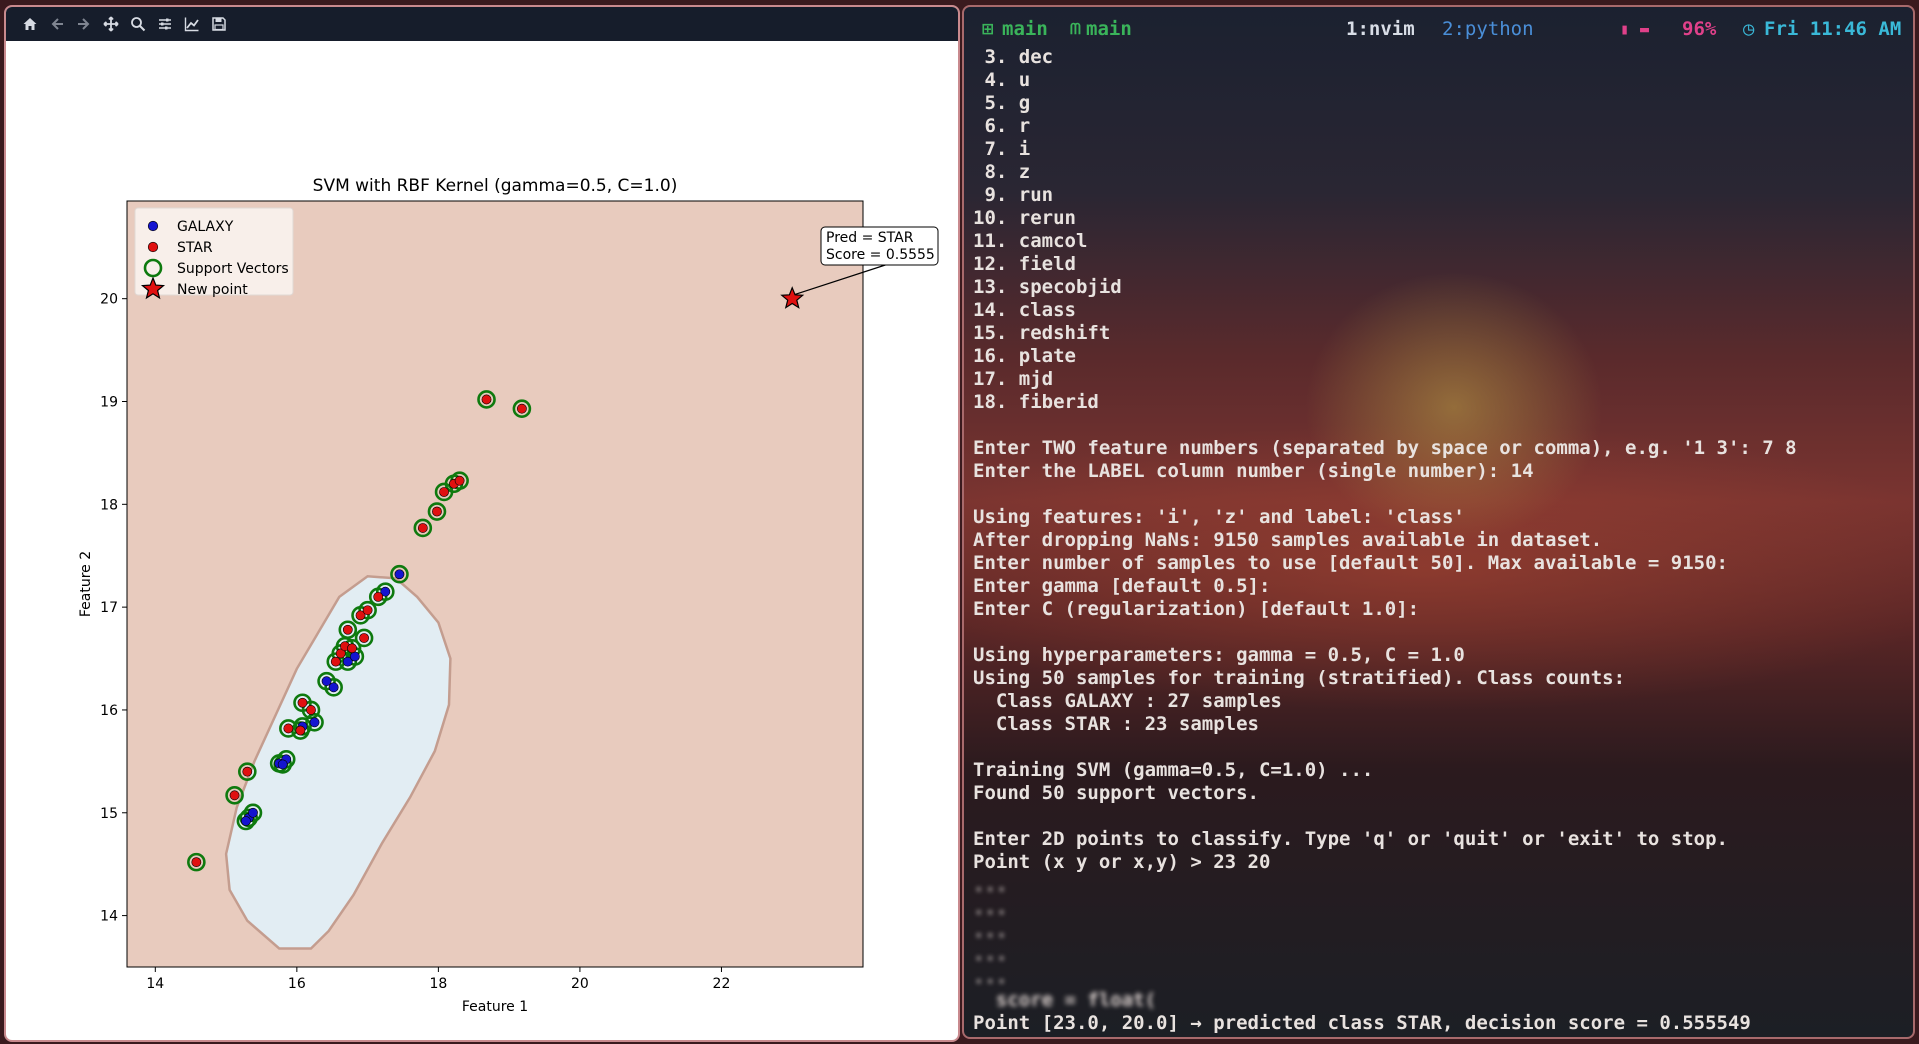 This screenshot has width=1919, height=1044. Describe the element at coordinates (1065, 1000) in the screenshot. I see `terminal-line-blurred: score = float(` at that location.